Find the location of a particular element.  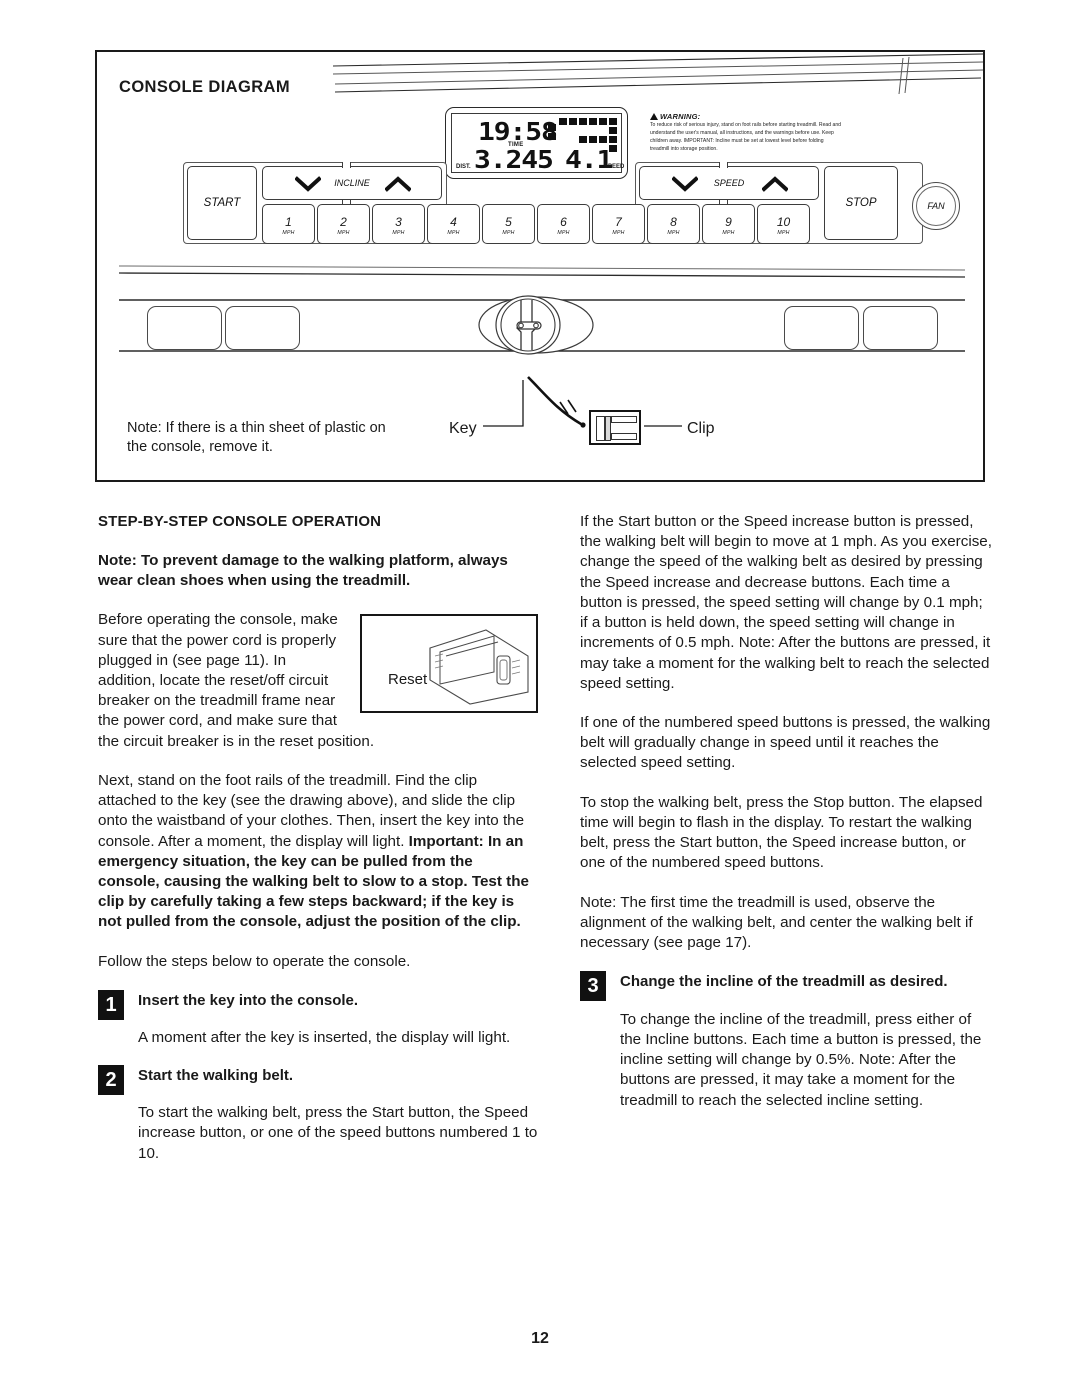

speed-button-bar: SPEED is located at coordinates (729, 184).